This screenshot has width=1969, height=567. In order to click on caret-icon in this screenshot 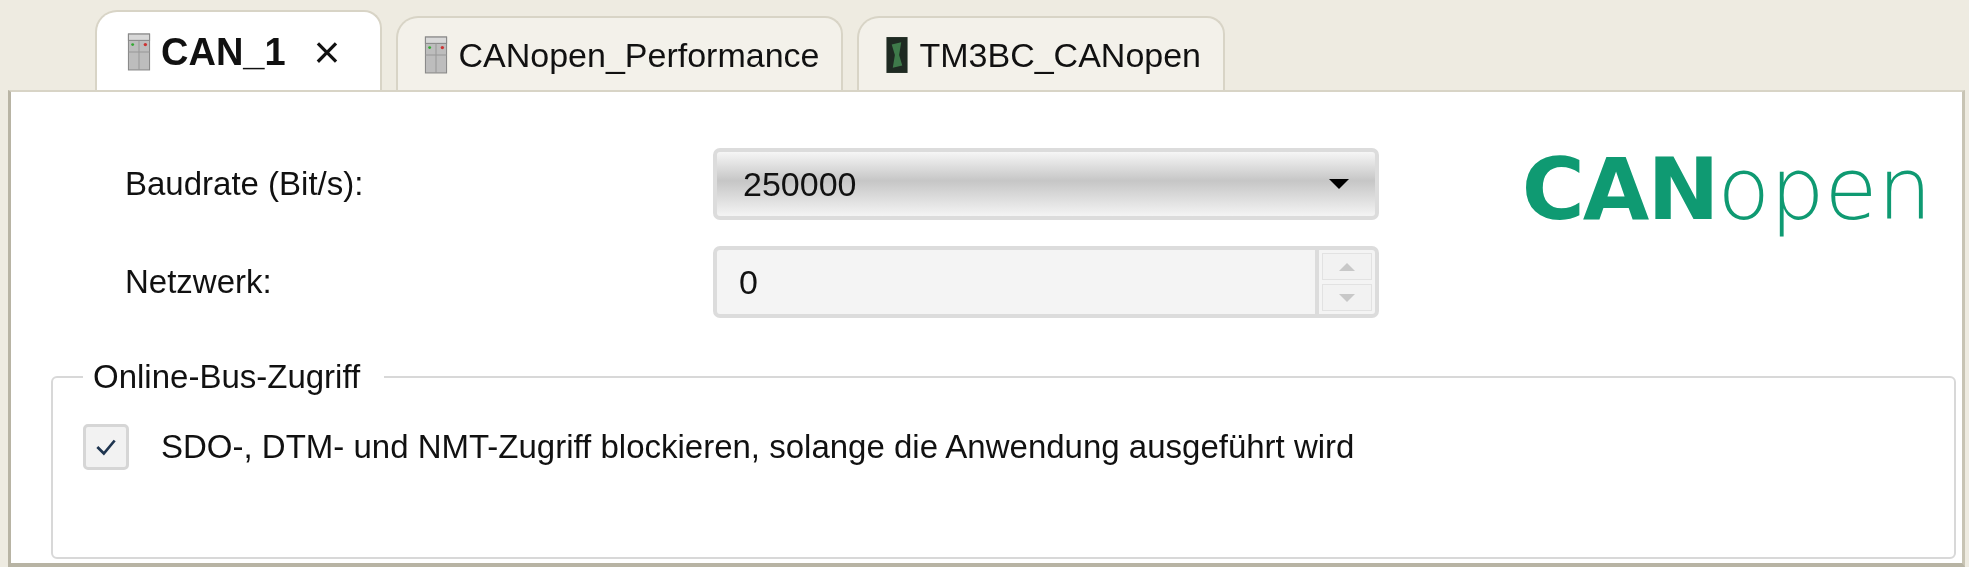, I will do `click(1339, 184)`.